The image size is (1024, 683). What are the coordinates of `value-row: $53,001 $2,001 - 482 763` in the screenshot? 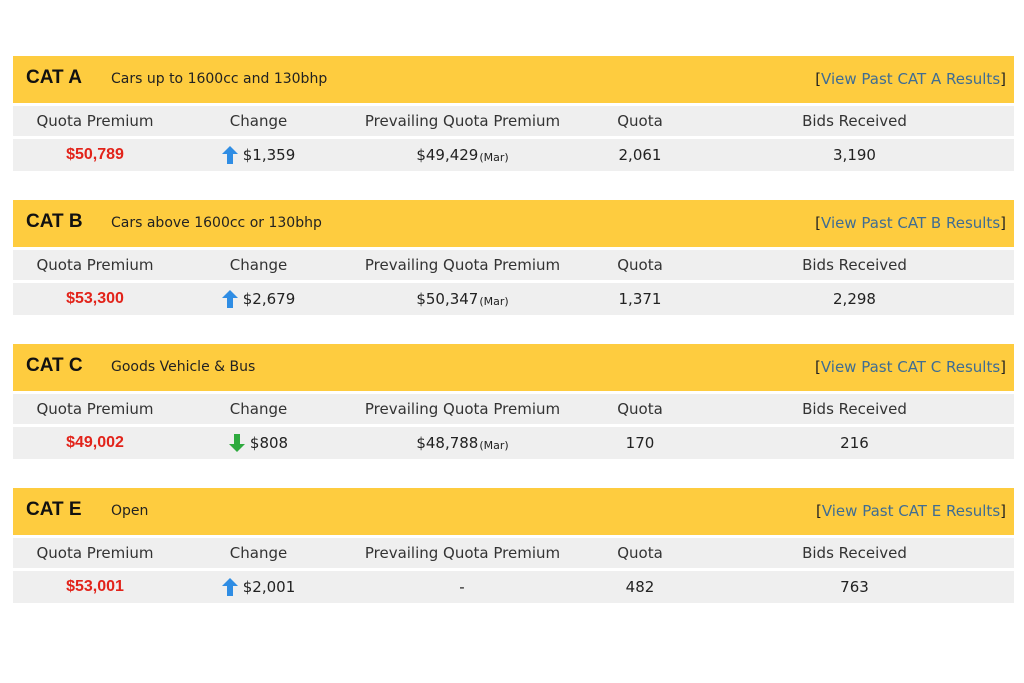 It's located at (513, 587).